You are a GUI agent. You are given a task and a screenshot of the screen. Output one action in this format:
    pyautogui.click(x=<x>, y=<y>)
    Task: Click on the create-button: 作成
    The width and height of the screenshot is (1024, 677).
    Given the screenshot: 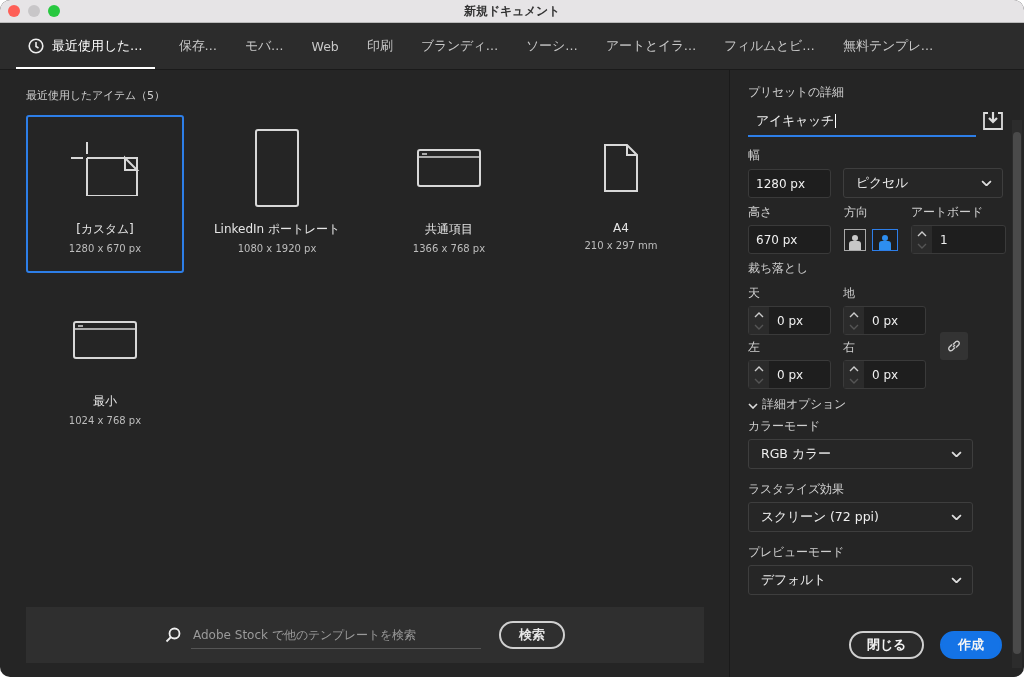 What is the action you would take?
    pyautogui.click(x=971, y=645)
    